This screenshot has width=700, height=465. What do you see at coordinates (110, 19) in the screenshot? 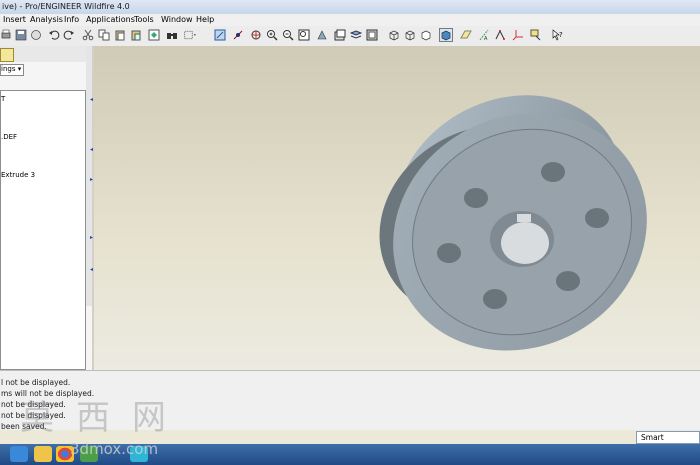
I see `menu-applications: Applications` at bounding box center [110, 19].